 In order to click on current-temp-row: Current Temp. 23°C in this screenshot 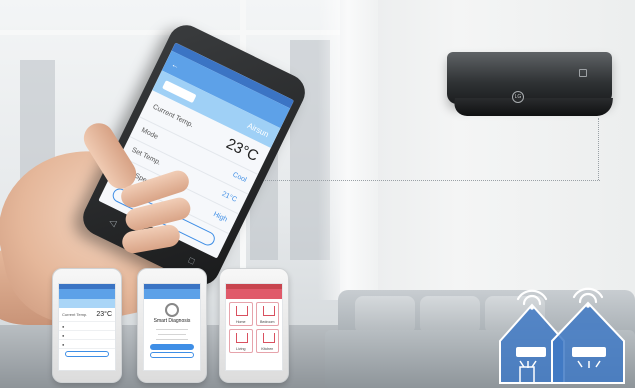, I will do `click(87, 315)`.